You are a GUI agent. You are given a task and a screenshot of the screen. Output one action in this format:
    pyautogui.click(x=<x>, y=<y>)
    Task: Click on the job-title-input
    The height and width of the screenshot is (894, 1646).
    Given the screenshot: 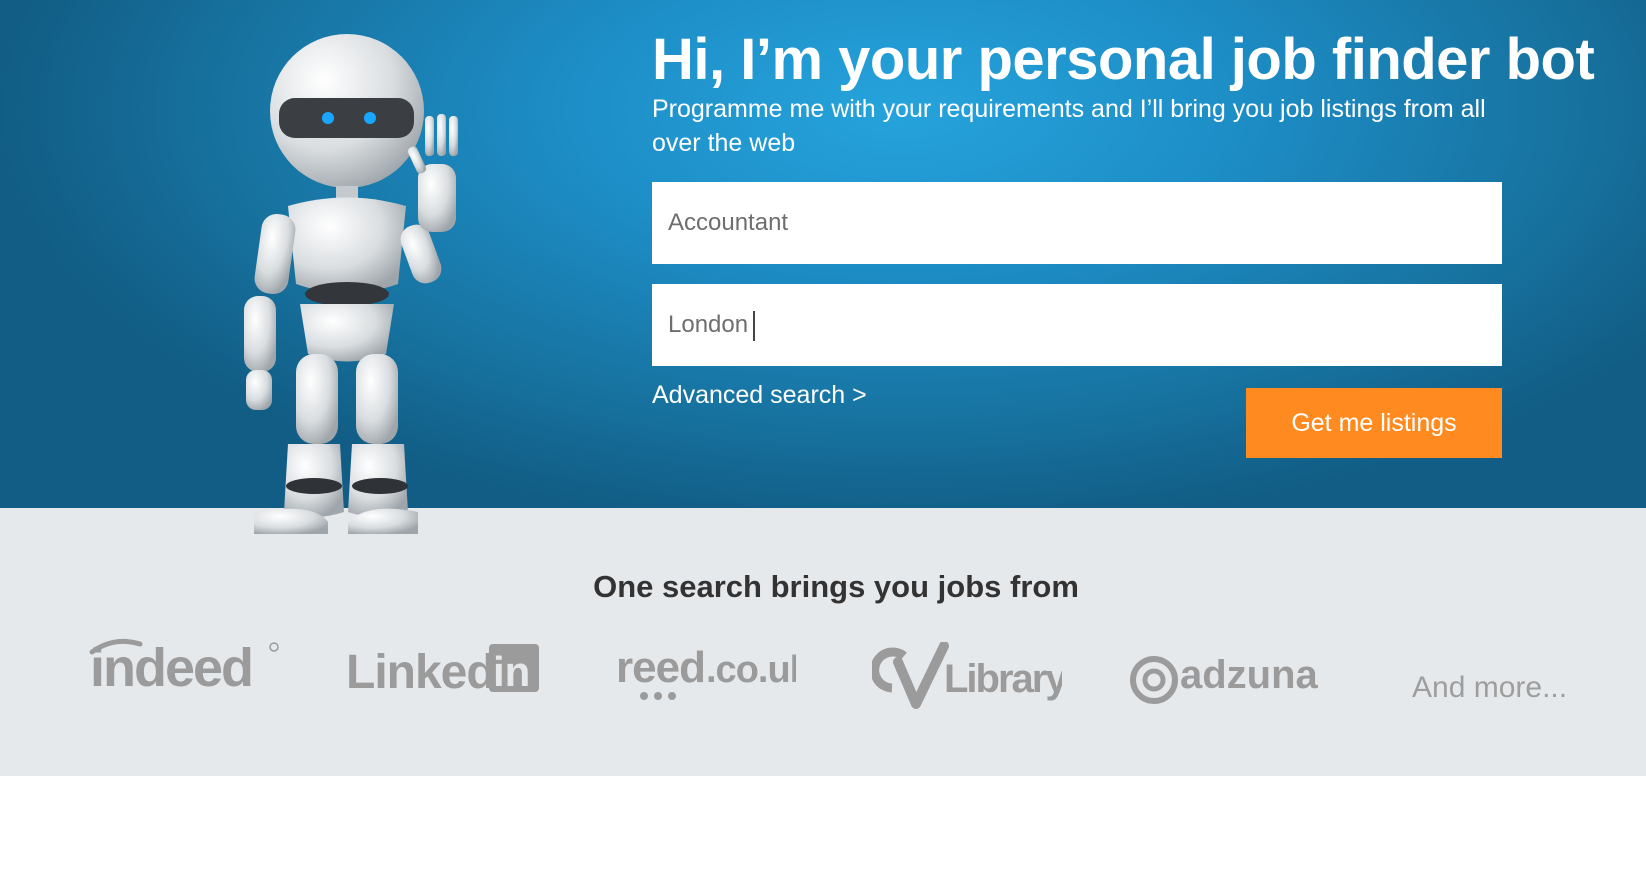 What is the action you would take?
    pyautogui.click(x=1077, y=223)
    